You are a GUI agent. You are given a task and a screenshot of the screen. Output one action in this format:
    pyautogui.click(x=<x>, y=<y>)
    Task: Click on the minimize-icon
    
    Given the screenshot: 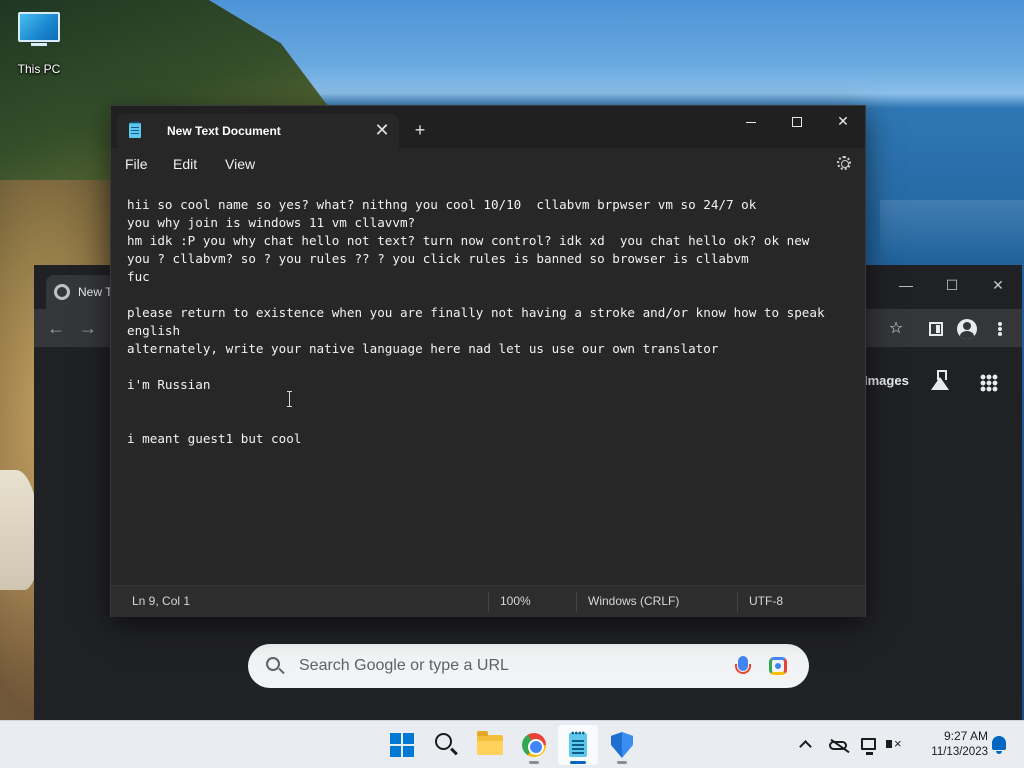 What is the action you would take?
    pyautogui.click(x=751, y=122)
    